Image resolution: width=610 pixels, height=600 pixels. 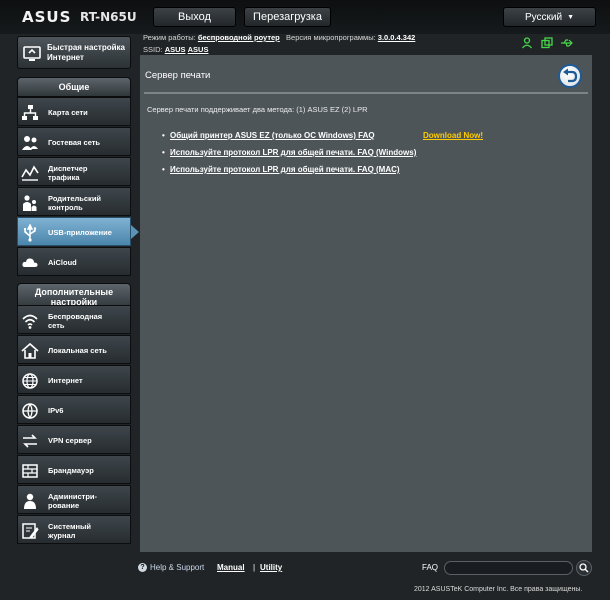 What do you see at coordinates (30, 501) in the screenshot?
I see `administration-icon` at bounding box center [30, 501].